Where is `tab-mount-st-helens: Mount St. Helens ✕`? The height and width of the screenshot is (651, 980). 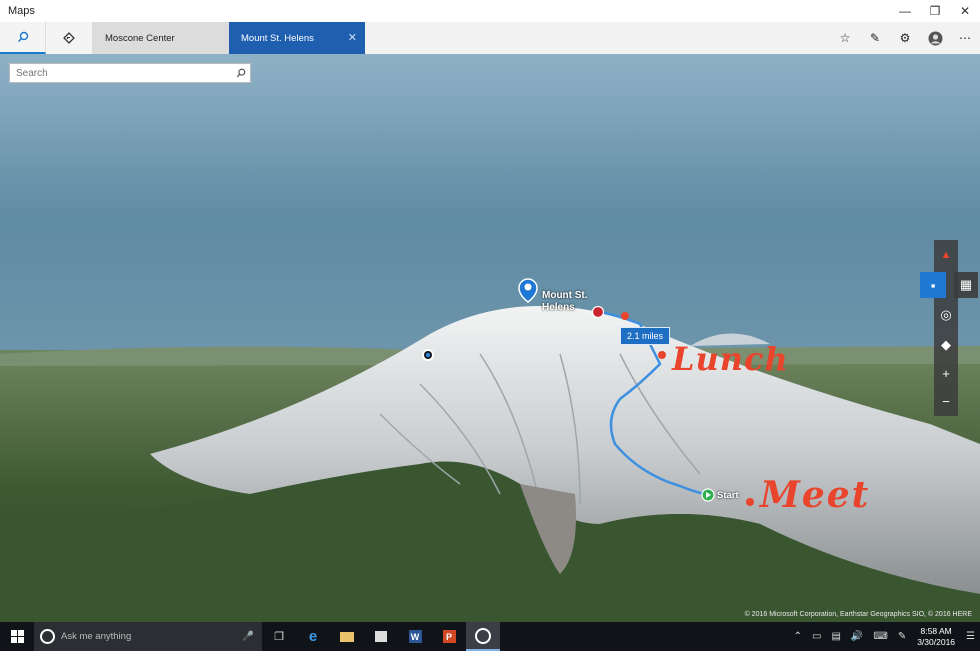 tab-mount-st-helens: Mount St. Helens ✕ is located at coordinates (297, 38).